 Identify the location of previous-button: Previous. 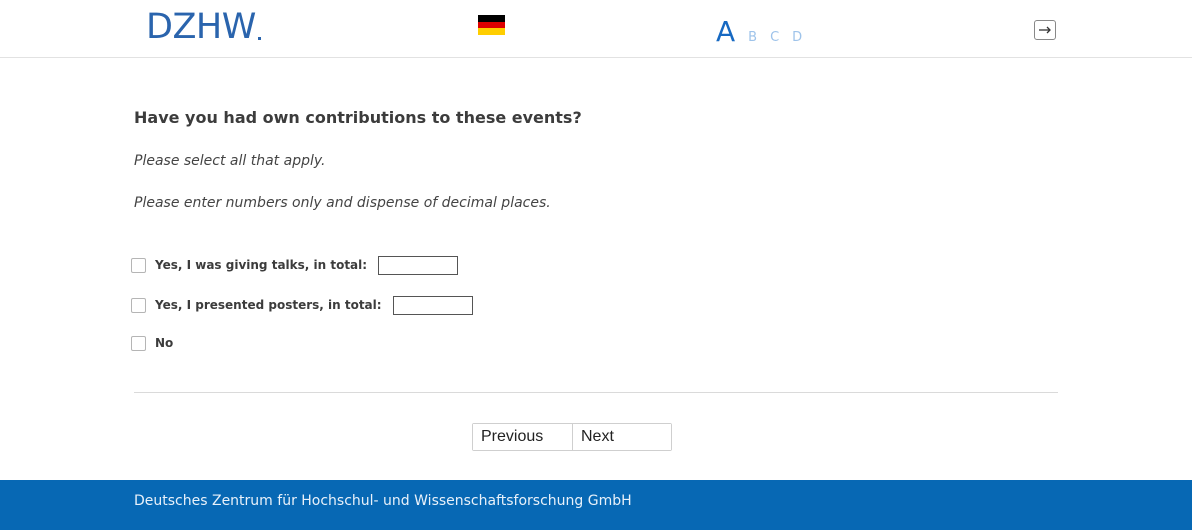
(522, 437).